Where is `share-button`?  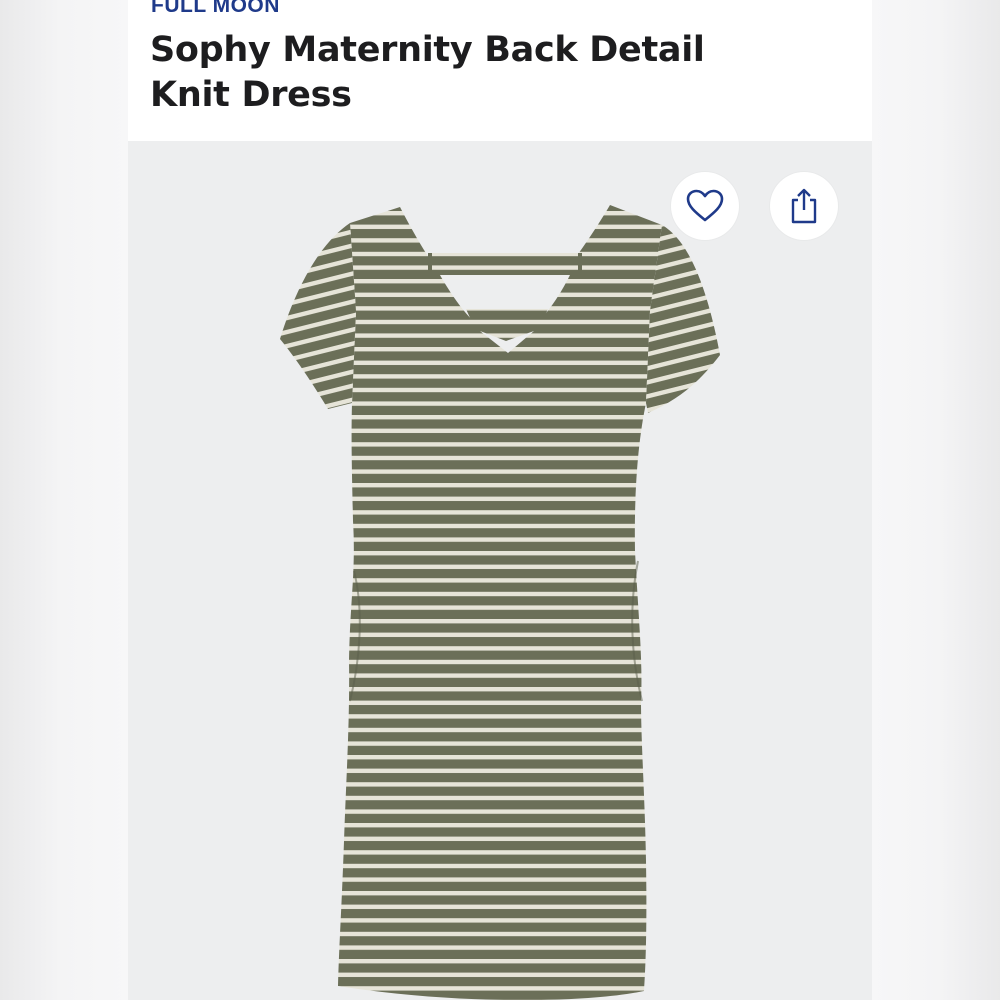
share-button is located at coordinates (804, 206).